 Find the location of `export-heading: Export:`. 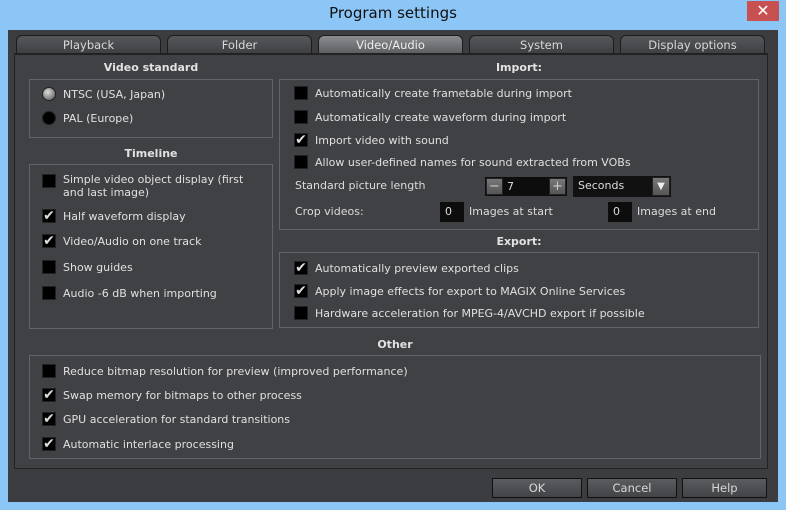

export-heading: Export: is located at coordinates (519, 241).